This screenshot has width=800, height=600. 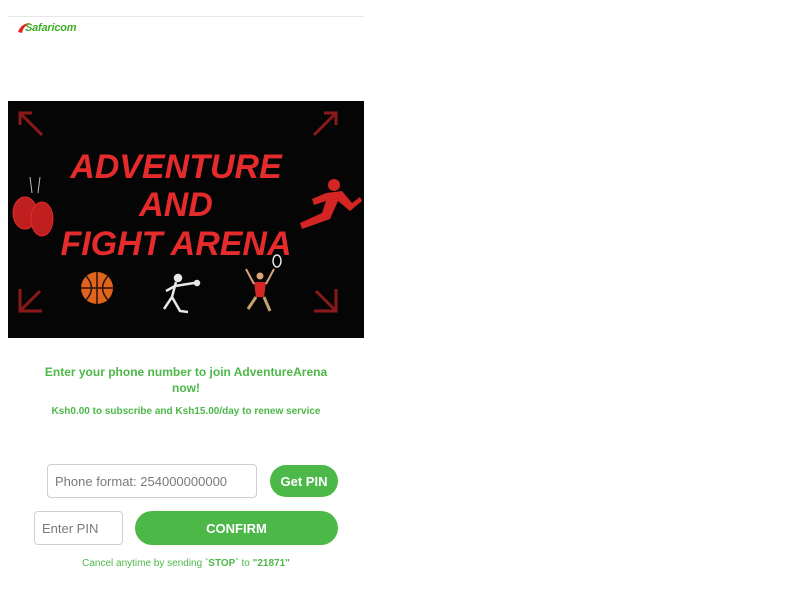 What do you see at coordinates (175, 205) in the screenshot?
I see `banner-title-line-2: AND` at bounding box center [175, 205].